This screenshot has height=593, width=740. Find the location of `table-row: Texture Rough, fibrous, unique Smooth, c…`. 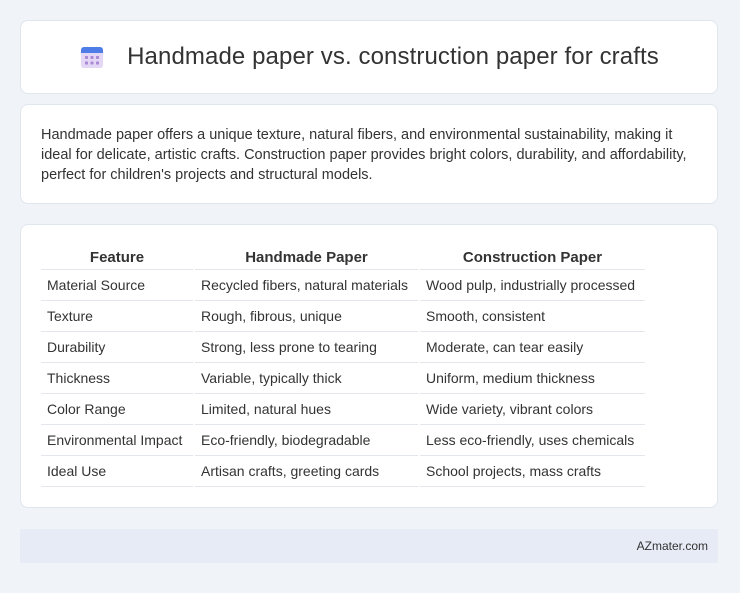

table-row: Texture Rough, fibrous, unique Smooth, c… is located at coordinates (343, 316).